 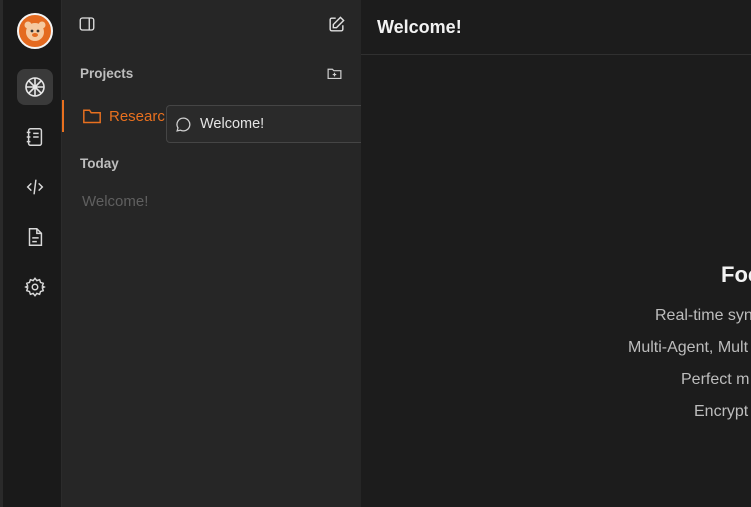 What do you see at coordinates (232, 124) in the screenshot?
I see `tooltip-text: Welcome!` at bounding box center [232, 124].